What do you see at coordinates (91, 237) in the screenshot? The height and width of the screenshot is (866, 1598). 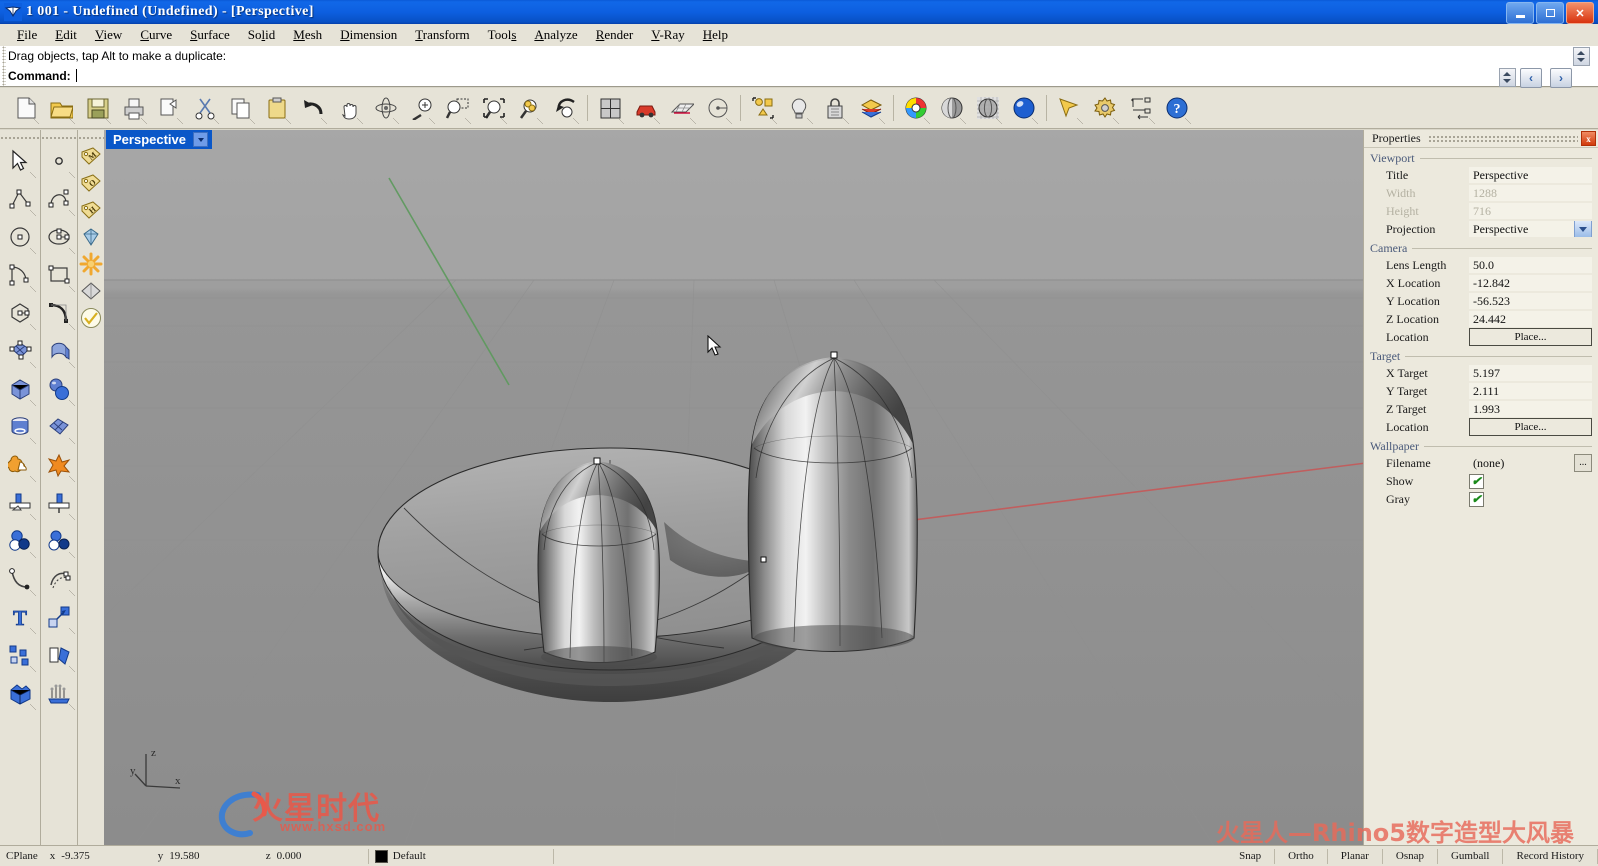 I see `gem-render-icon` at bounding box center [91, 237].